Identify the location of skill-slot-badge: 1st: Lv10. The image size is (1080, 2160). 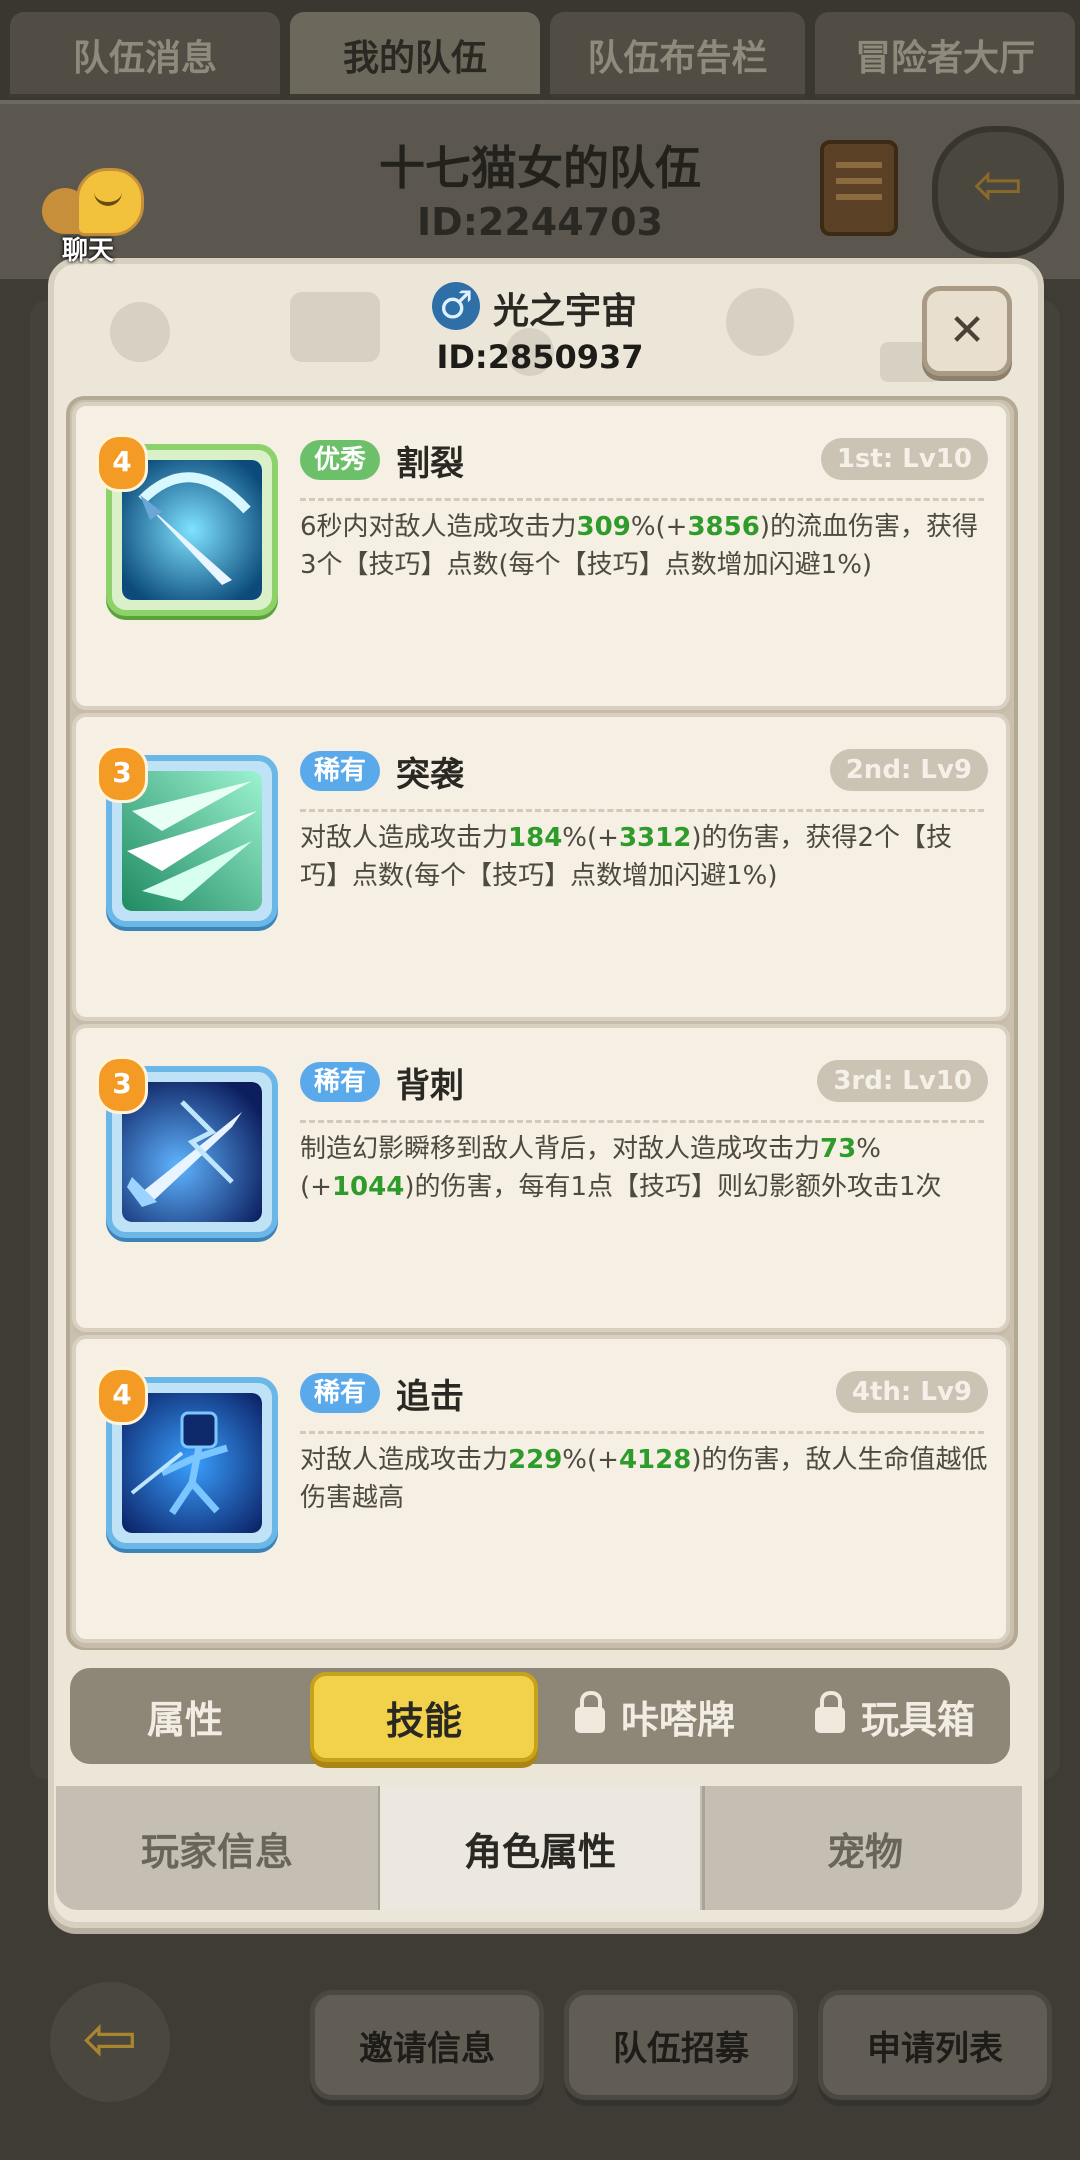
(904, 459).